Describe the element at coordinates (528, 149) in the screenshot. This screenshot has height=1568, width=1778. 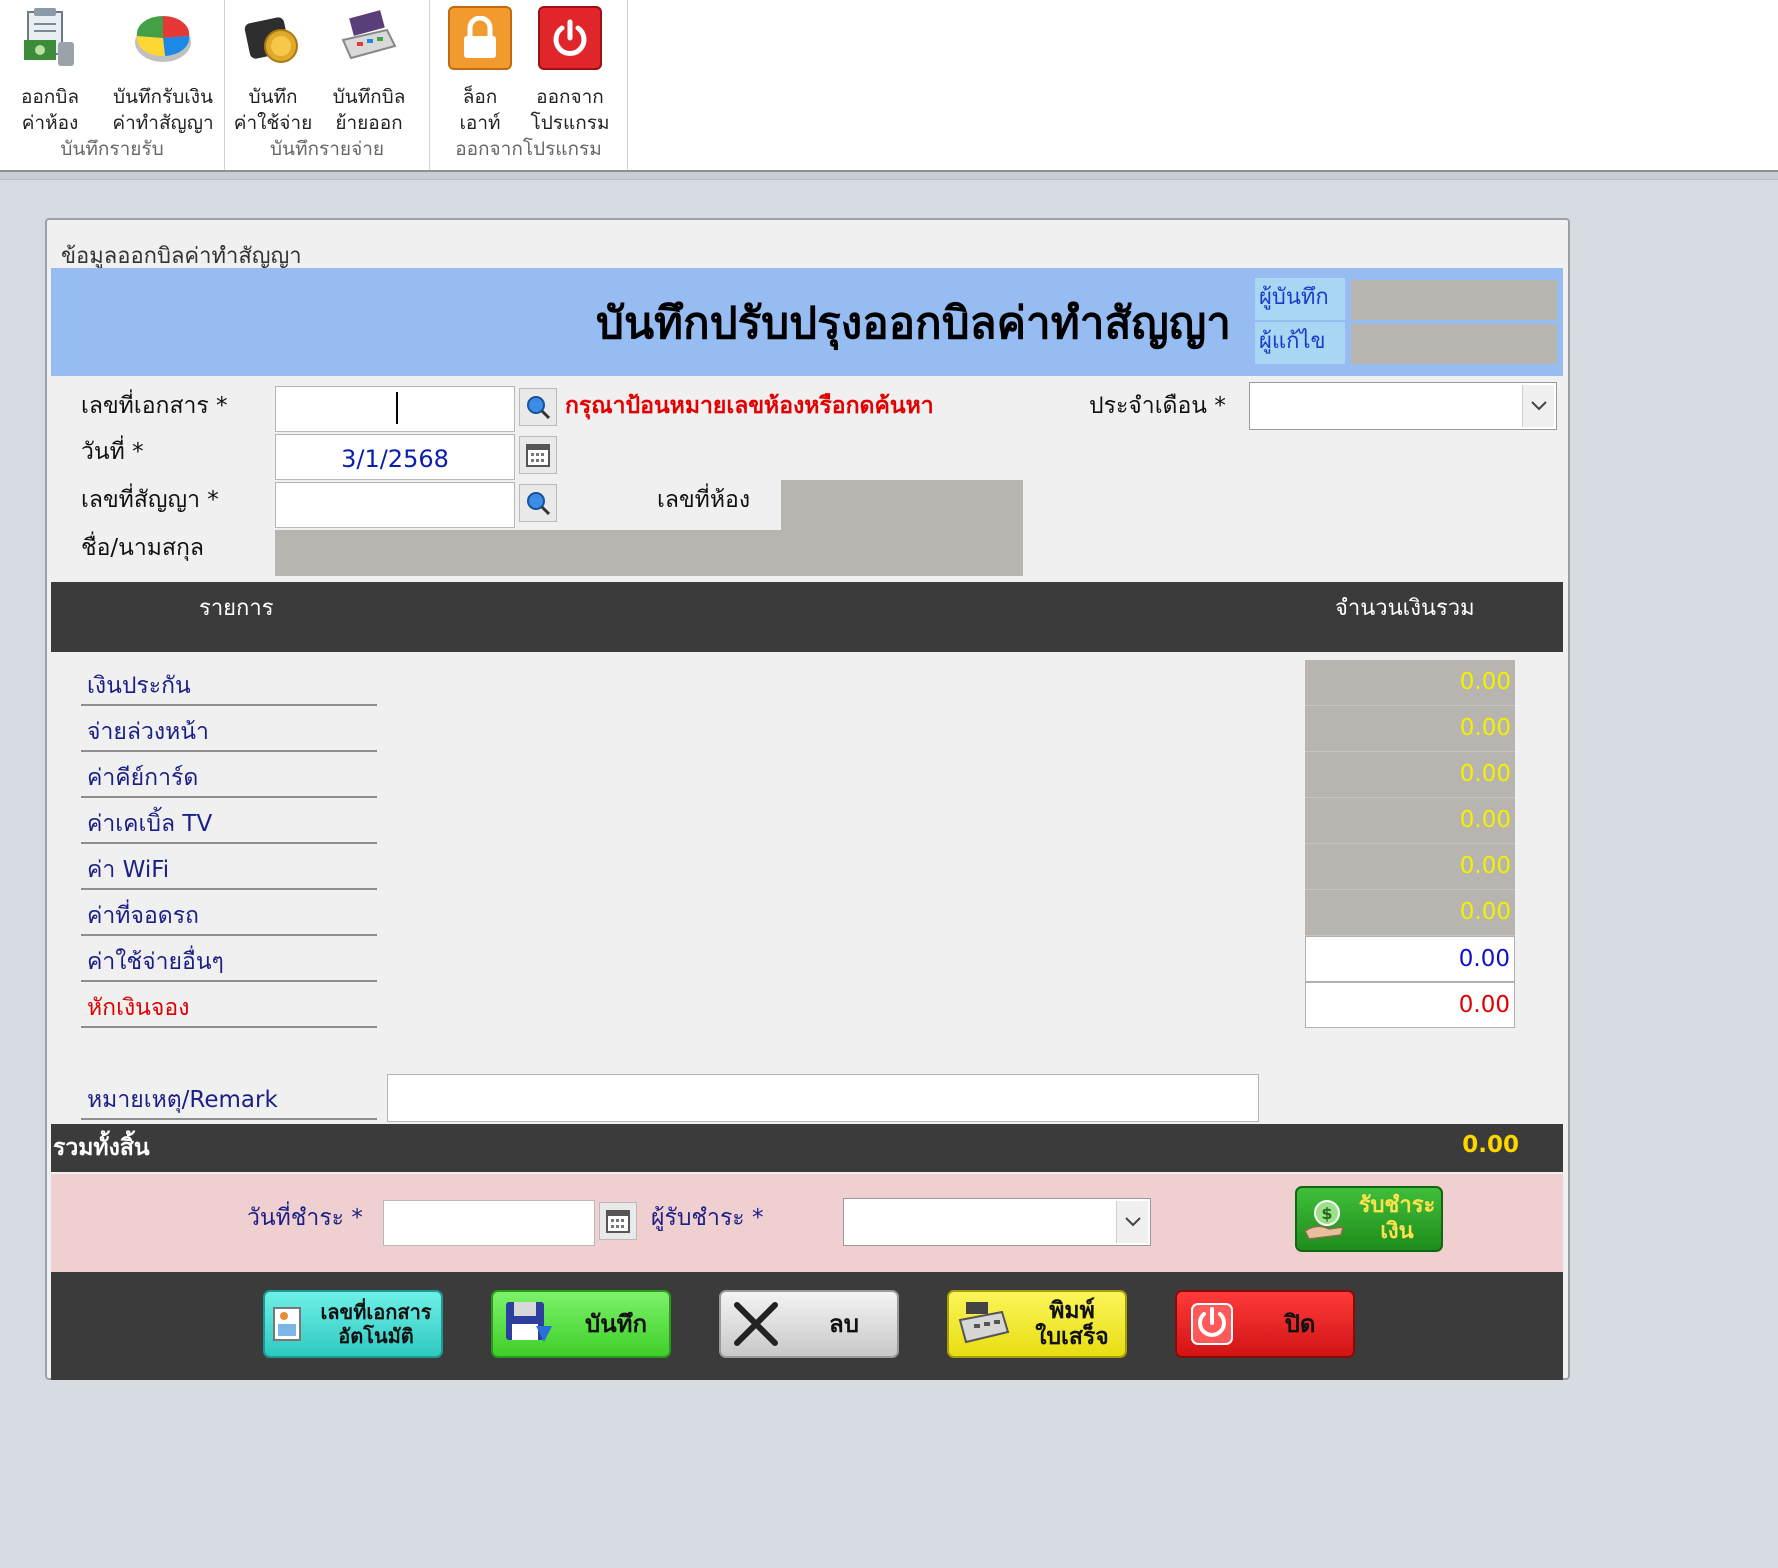
I see `ribbon-group-label: ออกจากโปรแกรม` at that location.